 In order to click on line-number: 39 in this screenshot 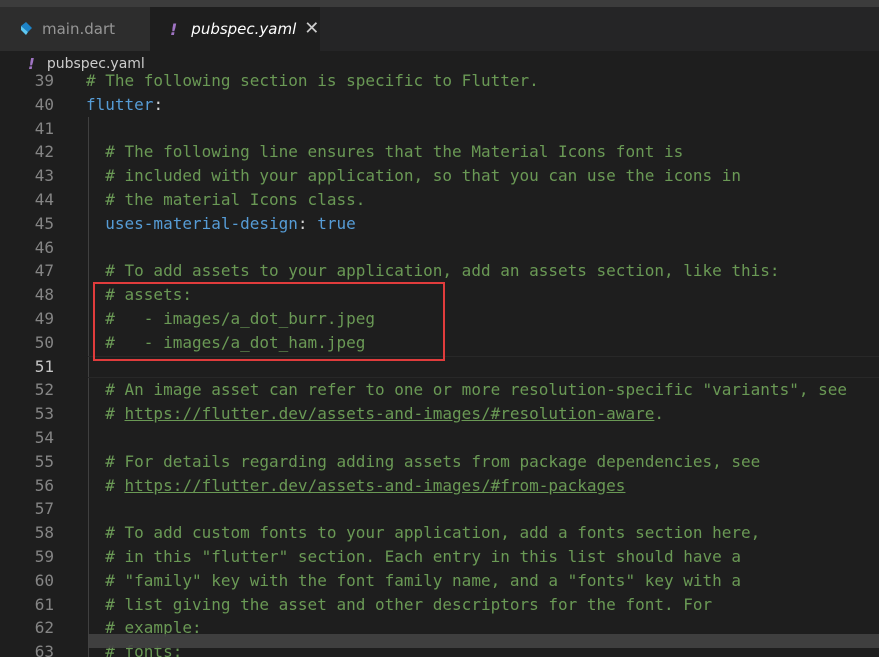, I will do `click(44, 80)`.